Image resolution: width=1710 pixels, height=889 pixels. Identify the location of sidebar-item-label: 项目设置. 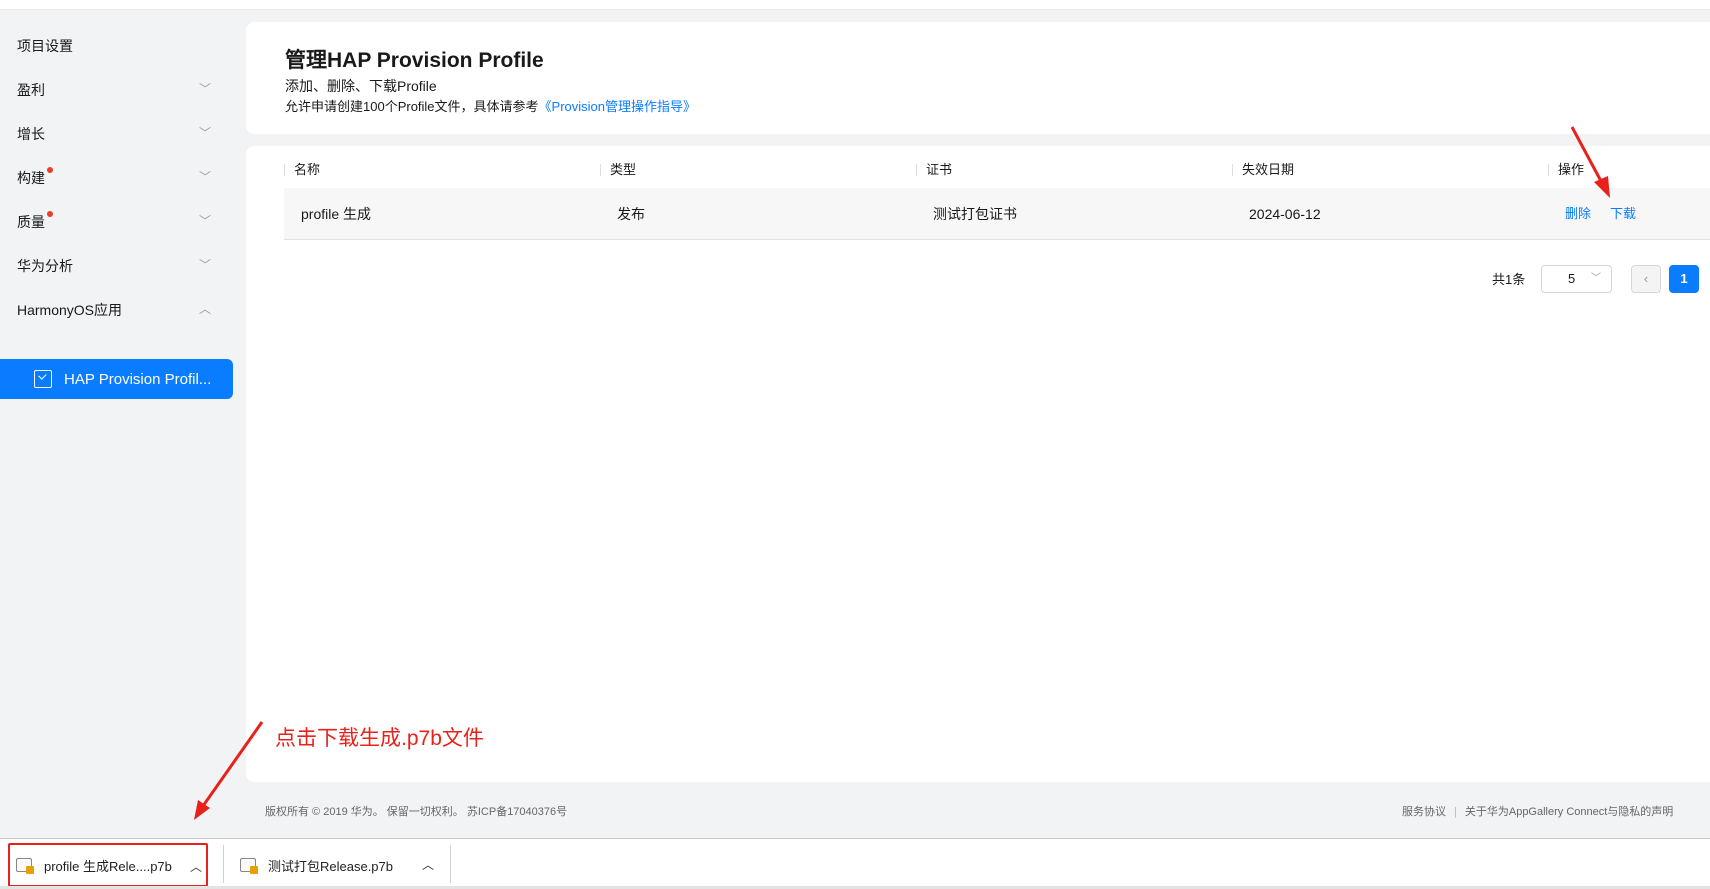
(45, 46).